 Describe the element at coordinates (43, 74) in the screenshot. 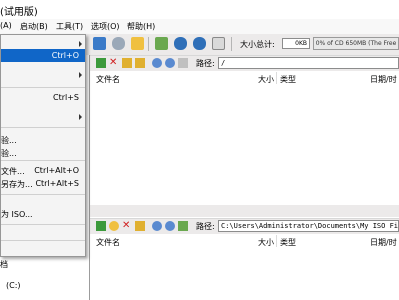

I see `menu-item-recent` at that location.